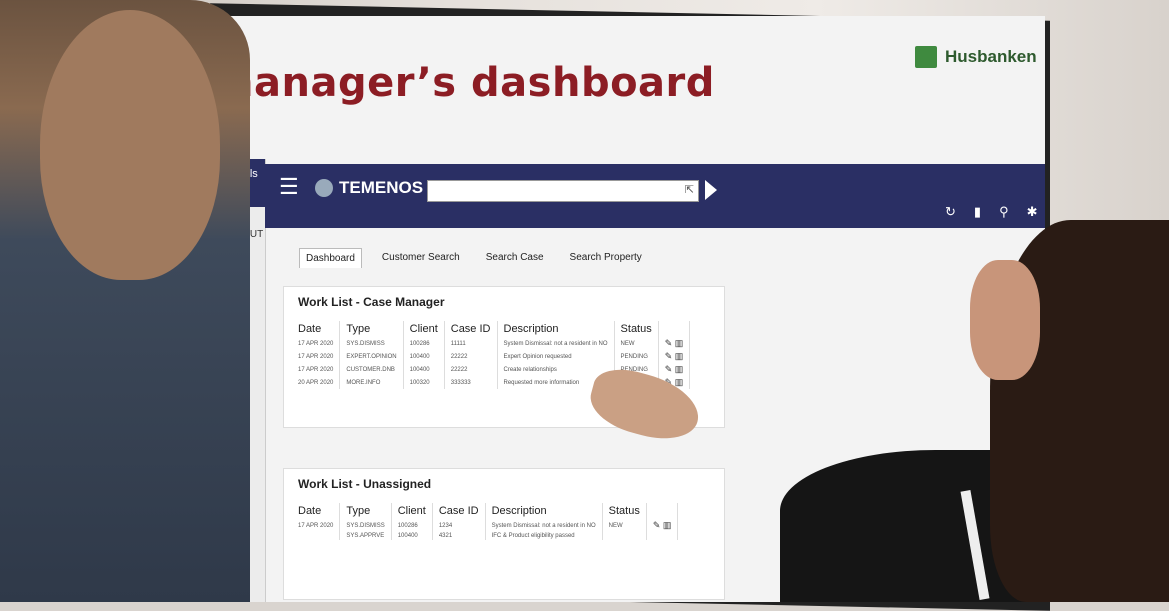 This screenshot has width=1169, height=611. I want to click on cell-description: IFC & Product eligibility passed, so click(544, 536).